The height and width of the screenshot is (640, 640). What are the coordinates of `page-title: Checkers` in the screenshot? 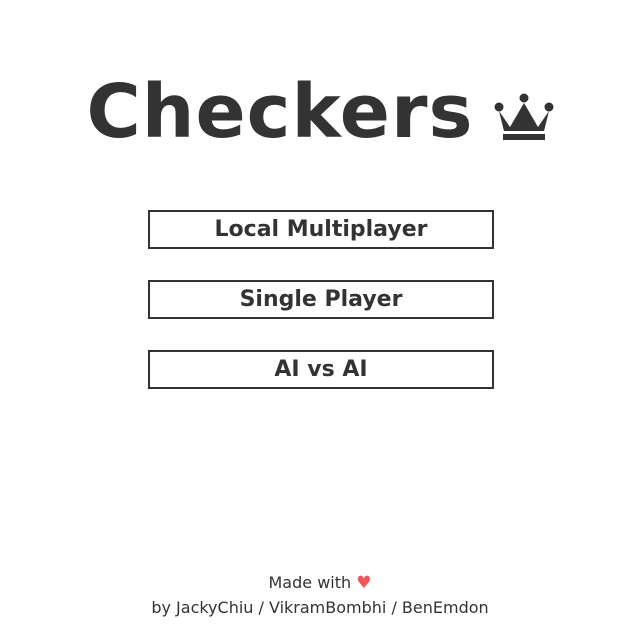 It's located at (280, 112).